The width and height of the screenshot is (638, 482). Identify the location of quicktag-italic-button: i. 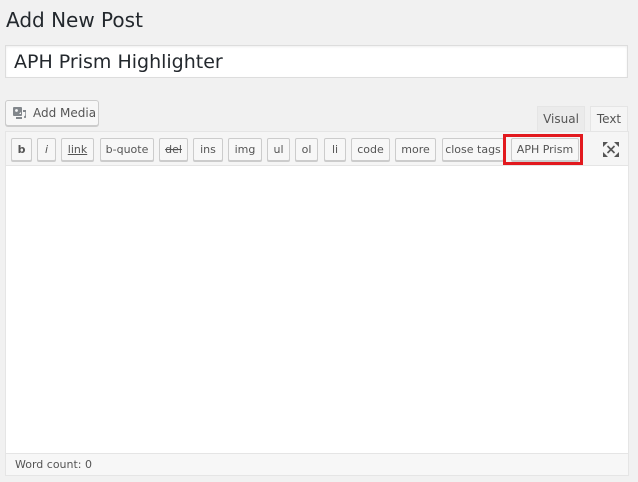
(46, 149).